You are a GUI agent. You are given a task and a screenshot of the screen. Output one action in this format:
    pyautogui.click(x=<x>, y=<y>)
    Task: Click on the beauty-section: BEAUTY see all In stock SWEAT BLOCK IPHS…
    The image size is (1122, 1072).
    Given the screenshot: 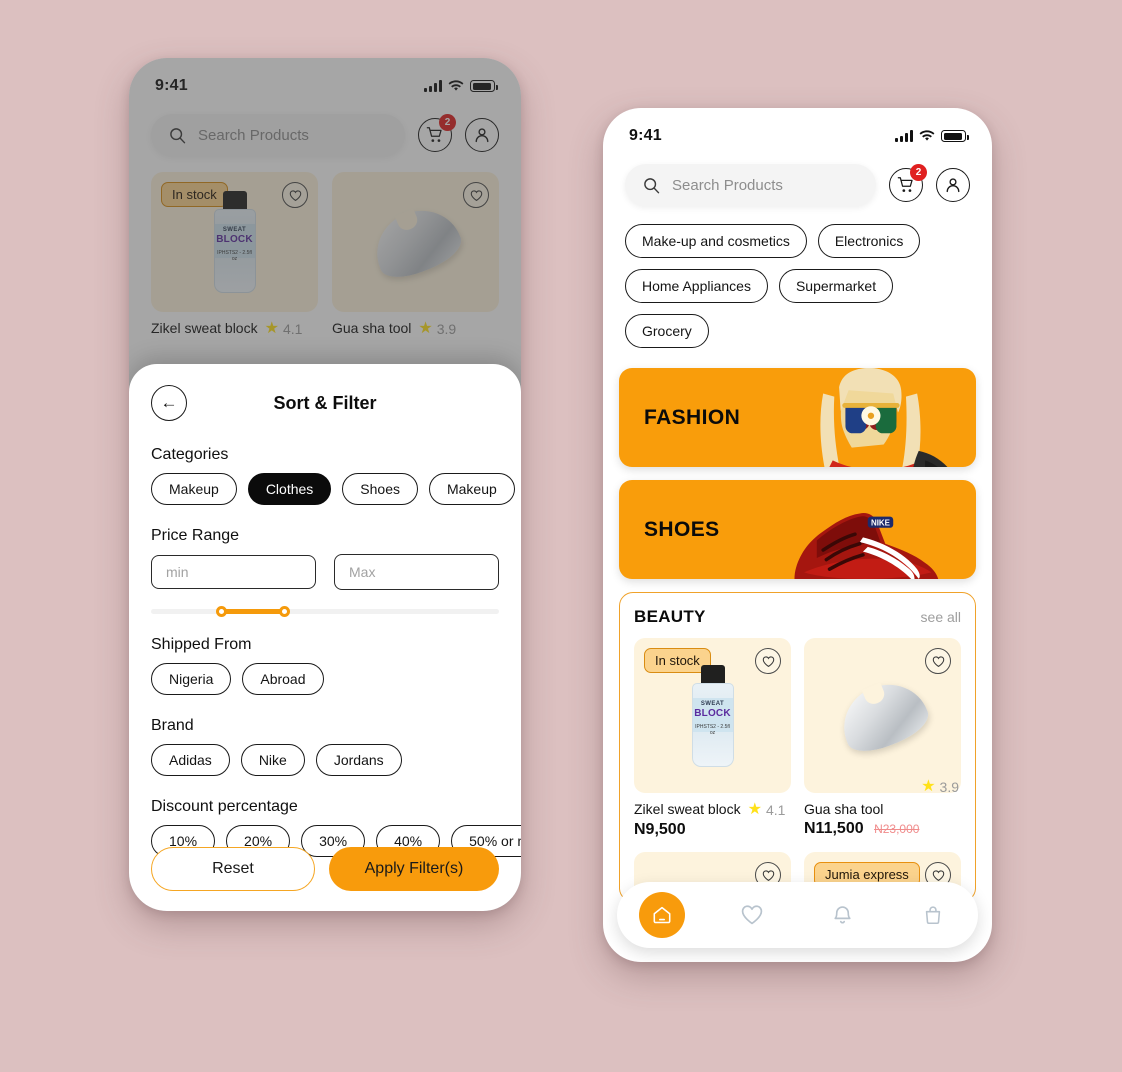 What is the action you would take?
    pyautogui.click(x=797, y=747)
    